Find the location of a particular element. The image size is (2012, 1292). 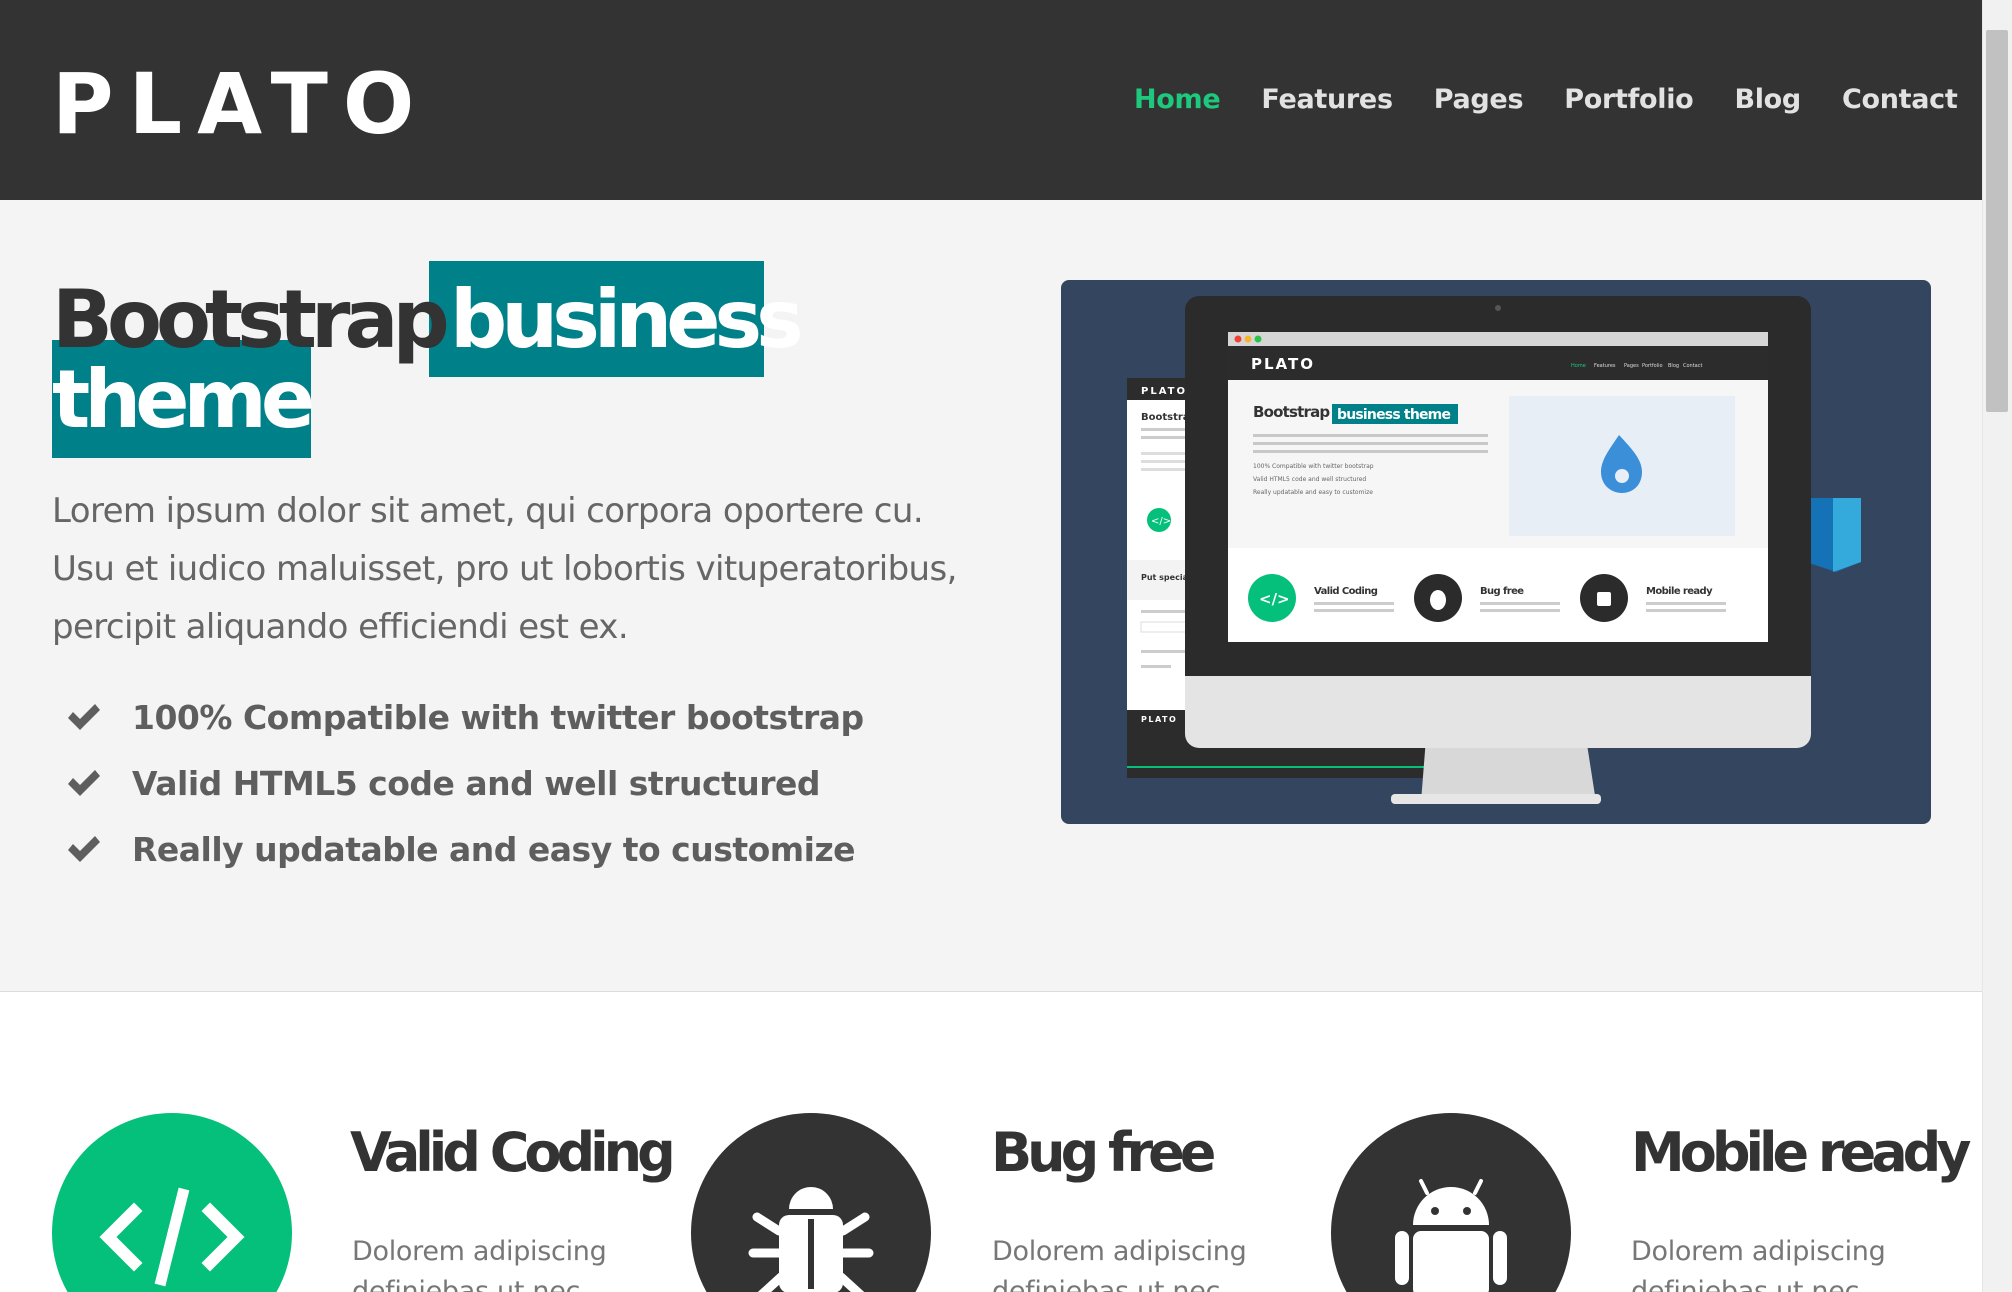

scrollbar-thumb is located at coordinates (1997, 221).